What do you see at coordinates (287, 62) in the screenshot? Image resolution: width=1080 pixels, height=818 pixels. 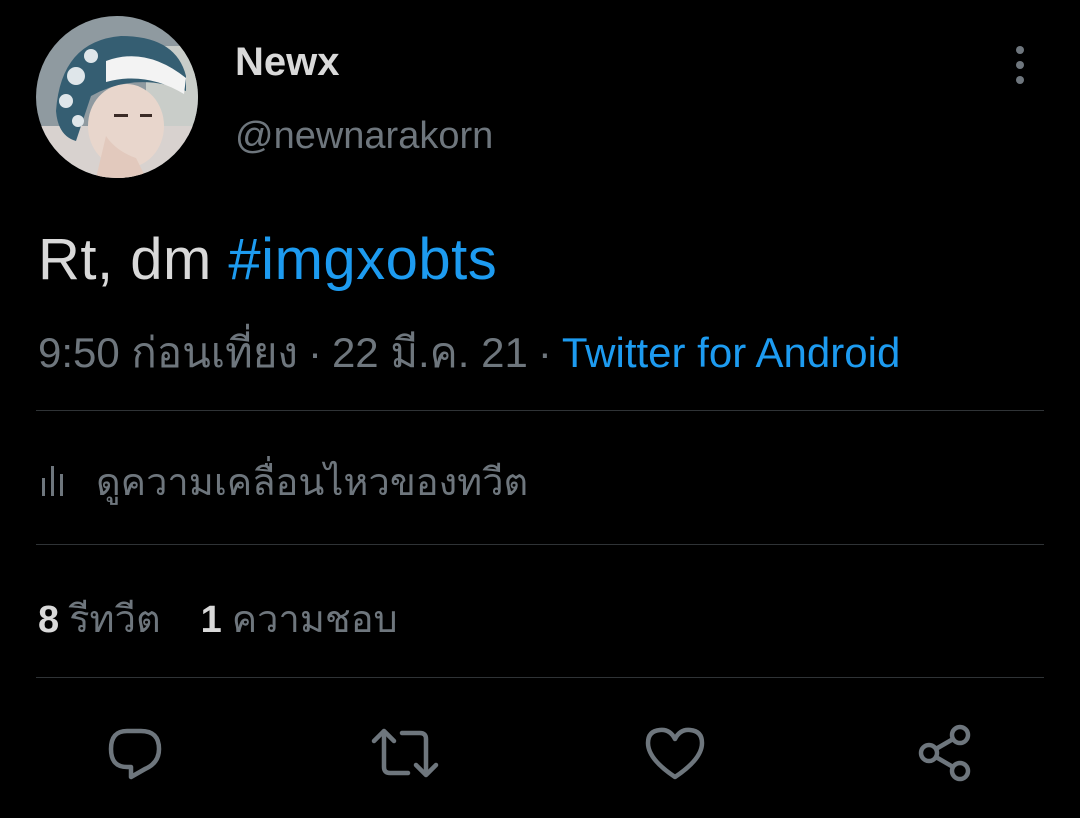 I see `display-name: Newx` at bounding box center [287, 62].